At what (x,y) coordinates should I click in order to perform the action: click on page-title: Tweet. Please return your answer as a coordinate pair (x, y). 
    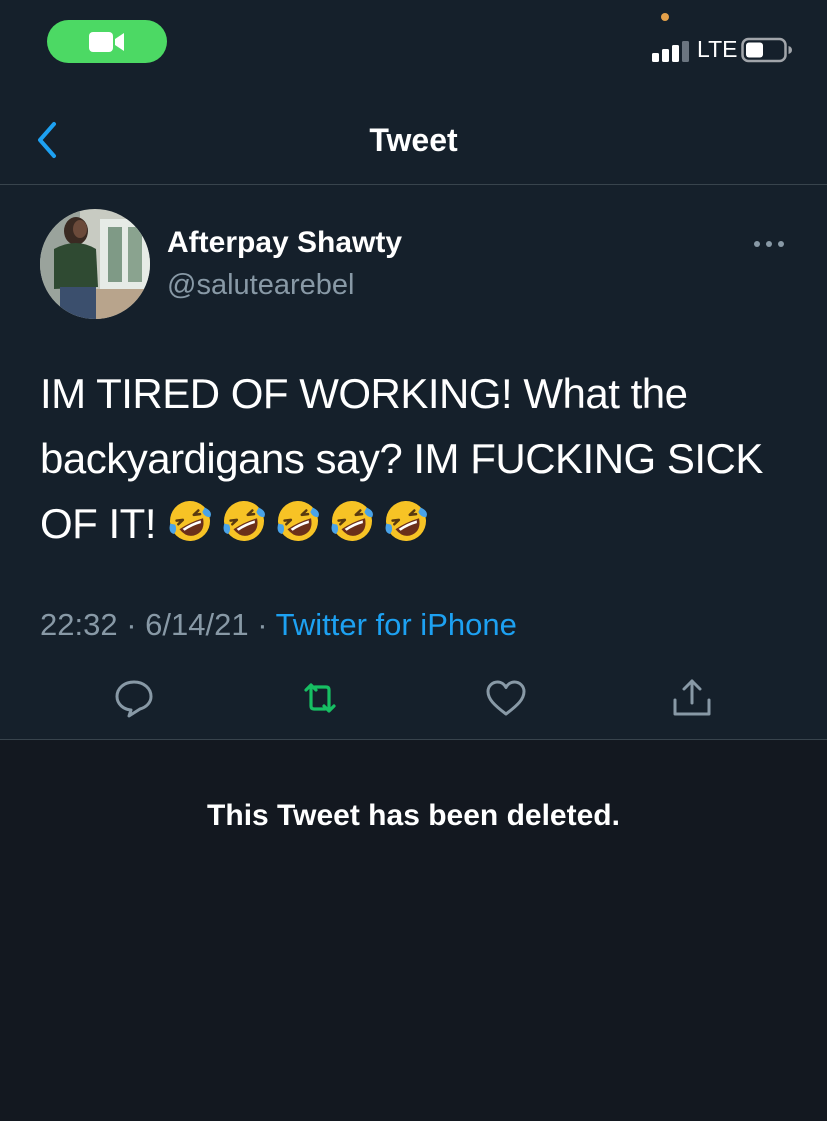
    Looking at the image, I should click on (413, 140).